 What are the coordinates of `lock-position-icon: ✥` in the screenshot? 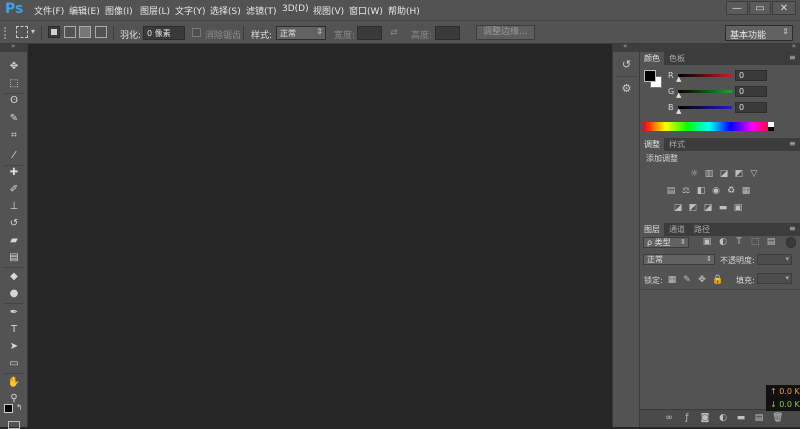 It's located at (702, 280).